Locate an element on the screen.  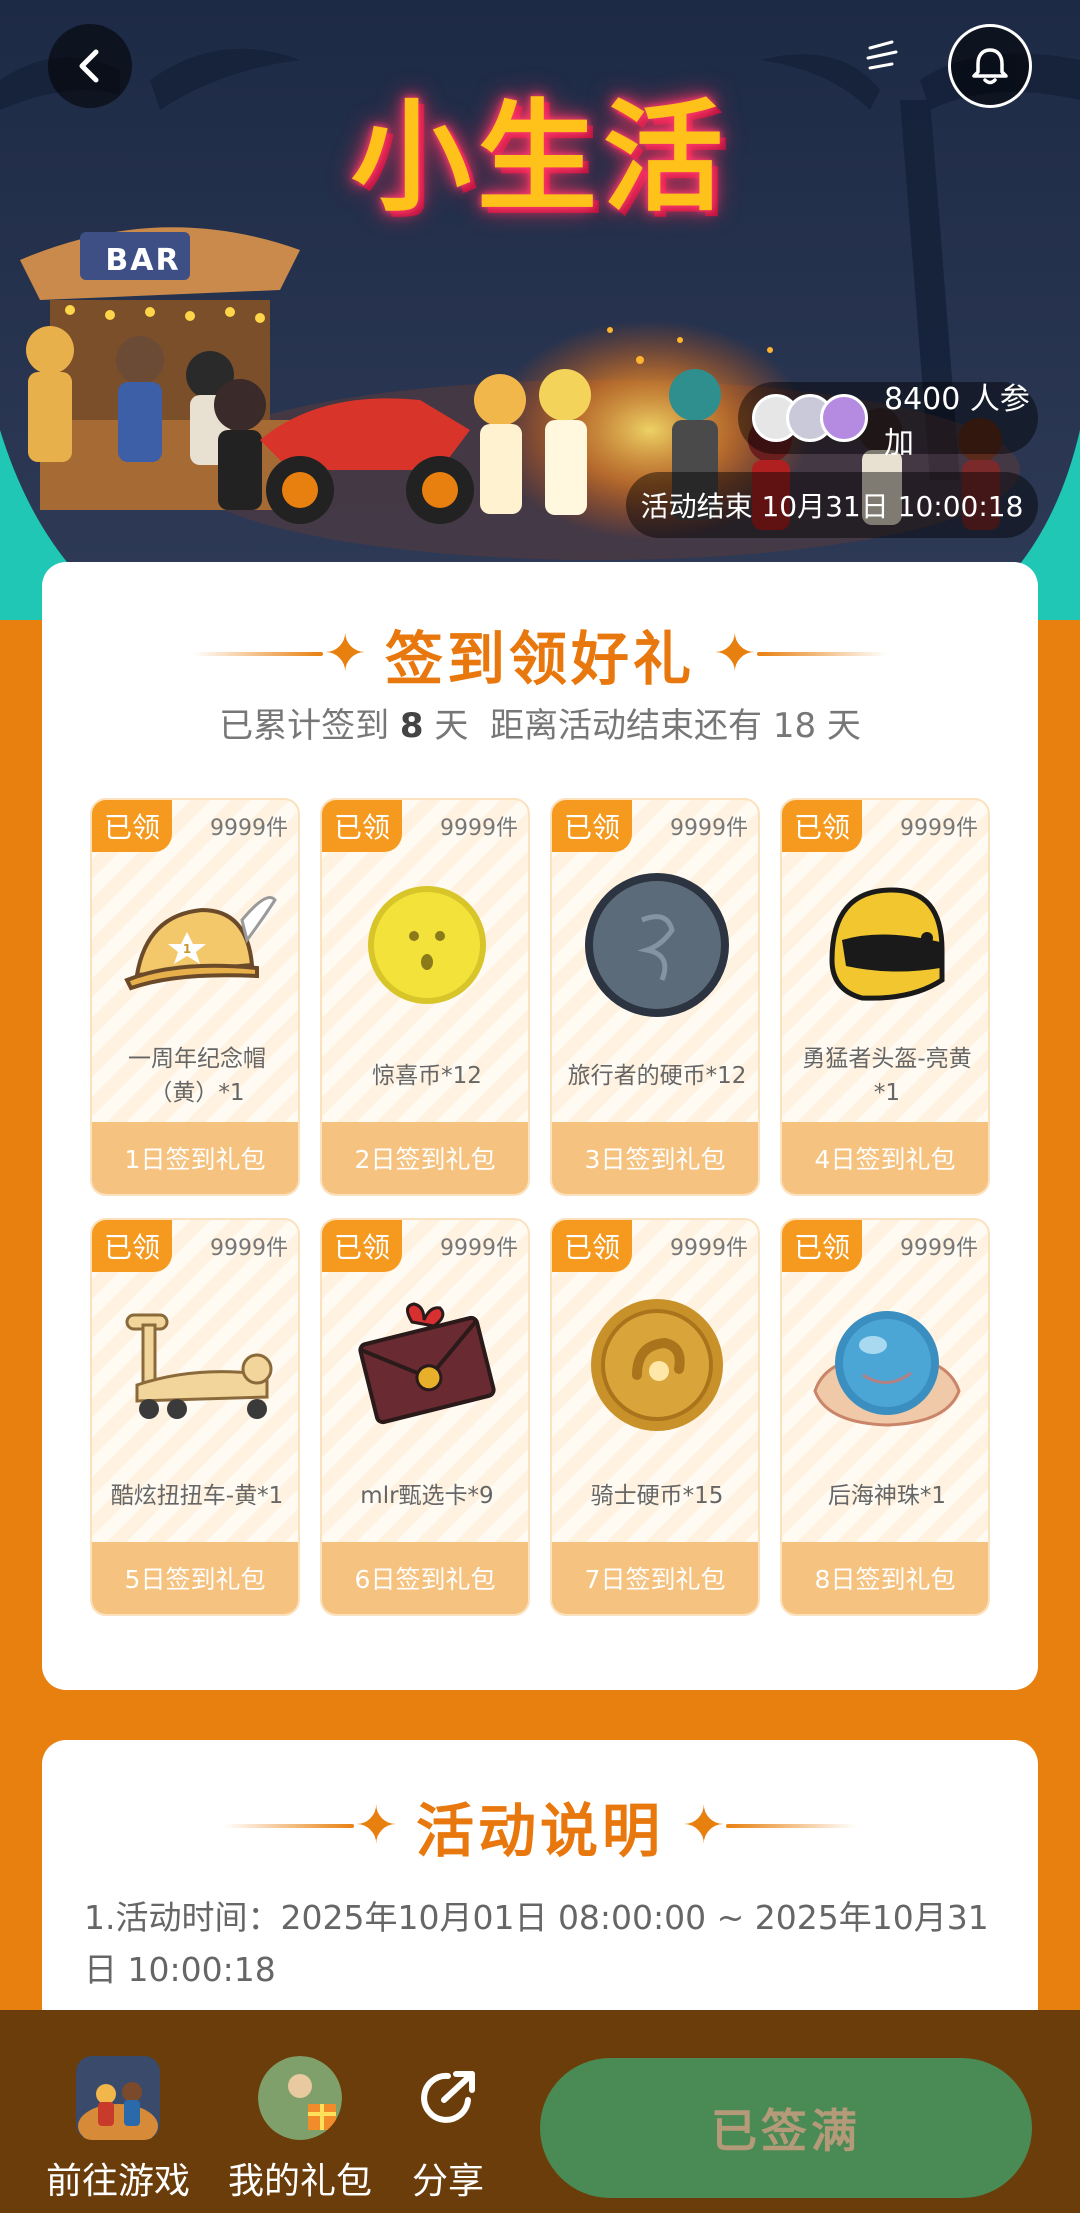
go-to-game-button: 前往游戏 is located at coordinates (118, 2130).